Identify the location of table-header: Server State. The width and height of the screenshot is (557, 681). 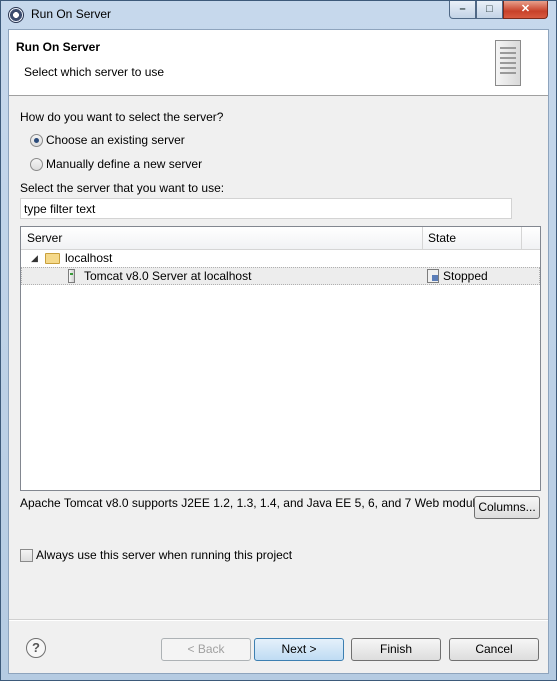
(280, 238).